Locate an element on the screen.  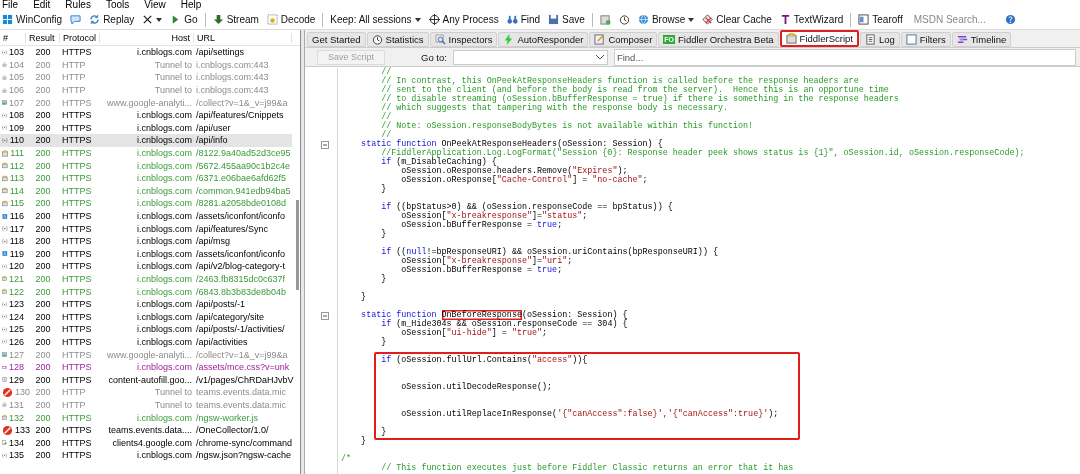
tab: Inspectors is located at coordinates (463, 39).